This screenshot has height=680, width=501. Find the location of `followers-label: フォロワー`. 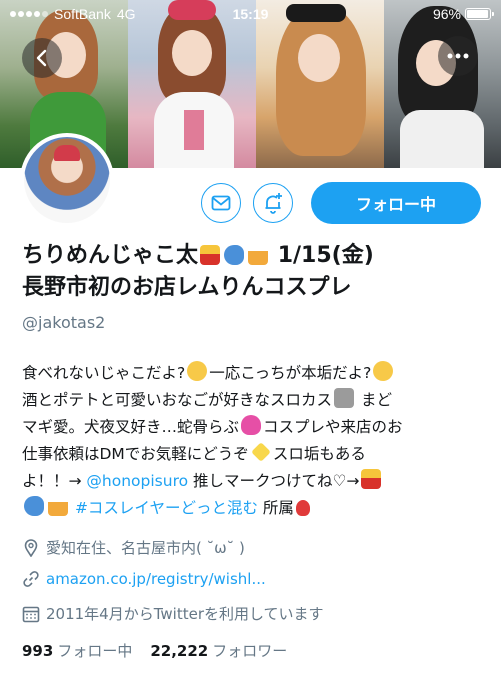

followers-label: フォロワー is located at coordinates (250, 651).